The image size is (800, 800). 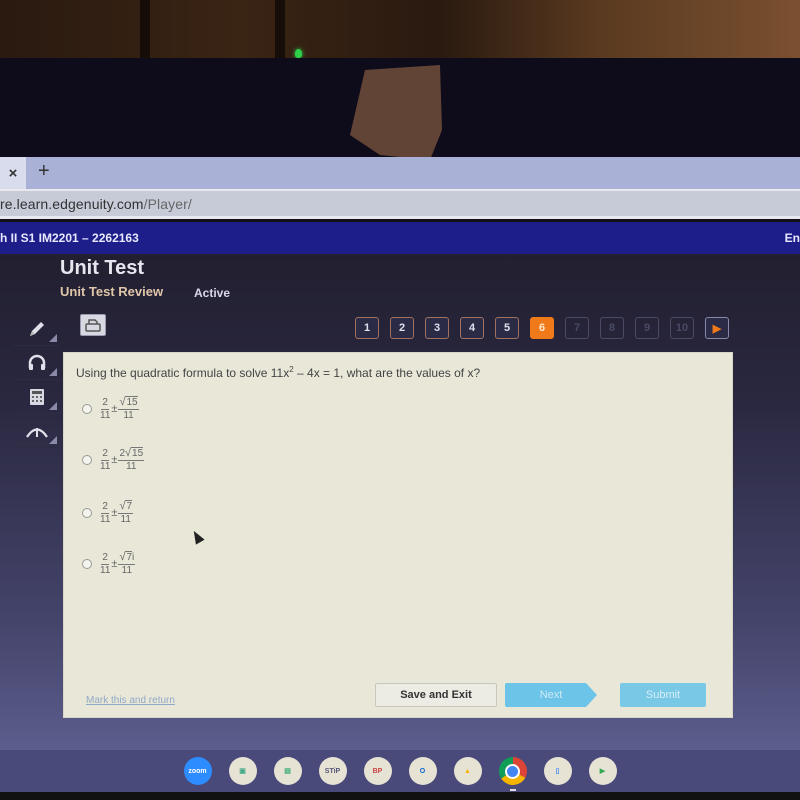 What do you see at coordinates (400, 771) in the screenshot?
I see `os-shelf: zoom ▣ ▤ STiP BP O ▲ ▯ ▶` at bounding box center [400, 771].